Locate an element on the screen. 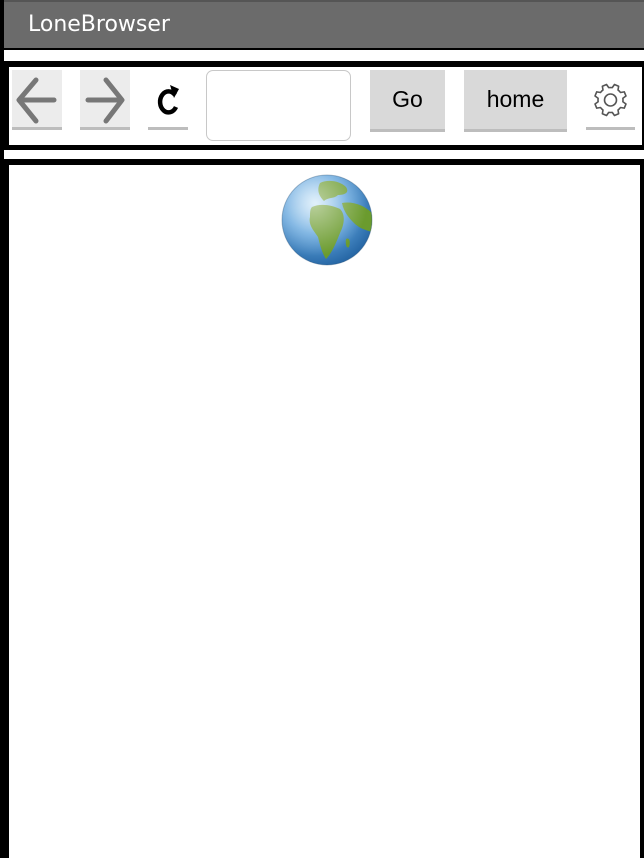 The height and width of the screenshot is (858, 644). back-button is located at coordinates (37, 100).